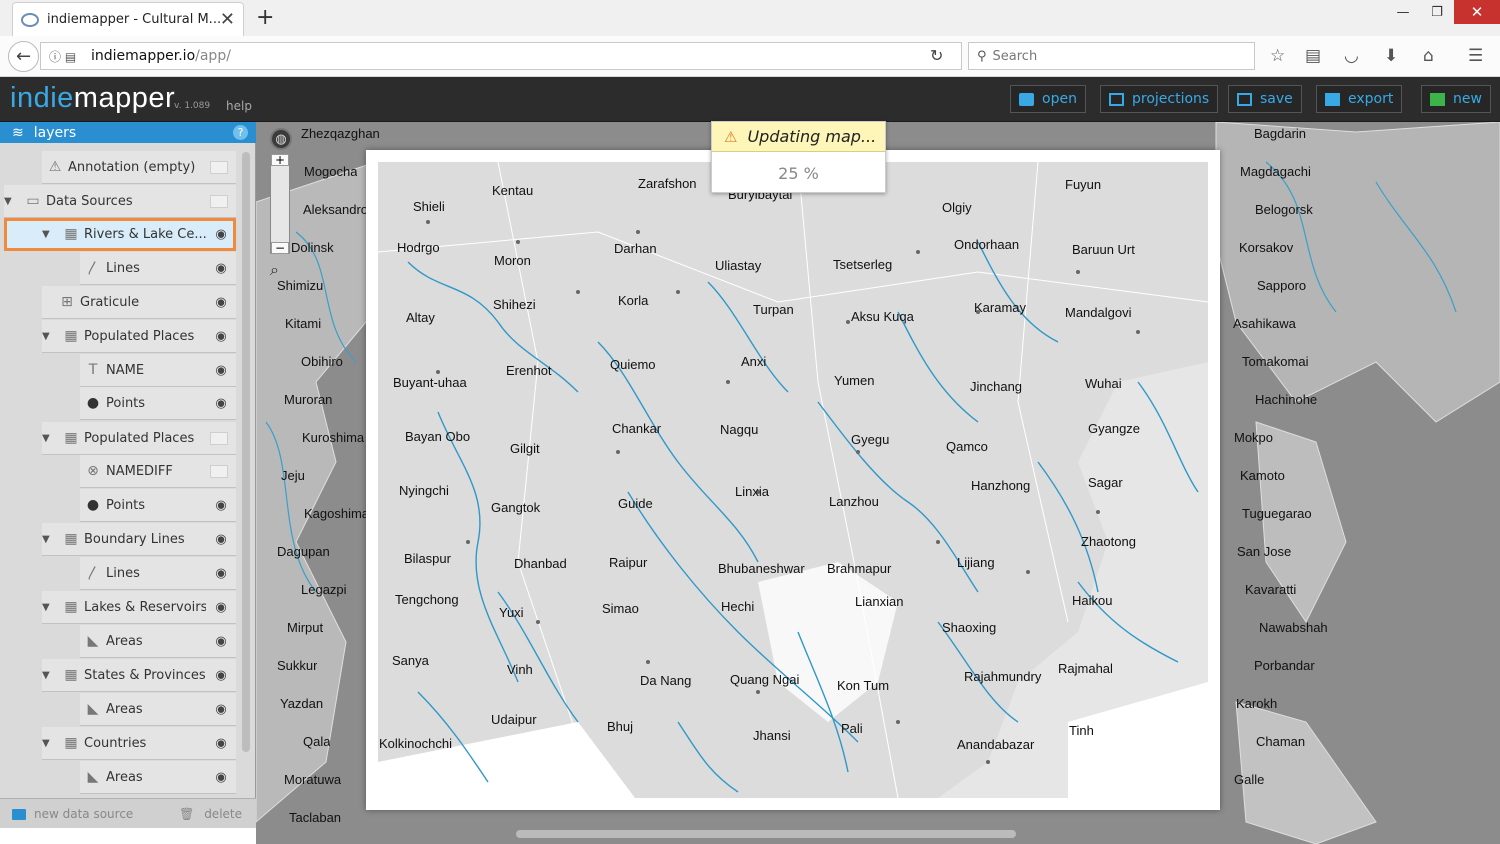 This screenshot has width=1500, height=844. Describe the element at coordinates (427, 599) in the screenshot. I see `place-label: Tengchong` at that location.